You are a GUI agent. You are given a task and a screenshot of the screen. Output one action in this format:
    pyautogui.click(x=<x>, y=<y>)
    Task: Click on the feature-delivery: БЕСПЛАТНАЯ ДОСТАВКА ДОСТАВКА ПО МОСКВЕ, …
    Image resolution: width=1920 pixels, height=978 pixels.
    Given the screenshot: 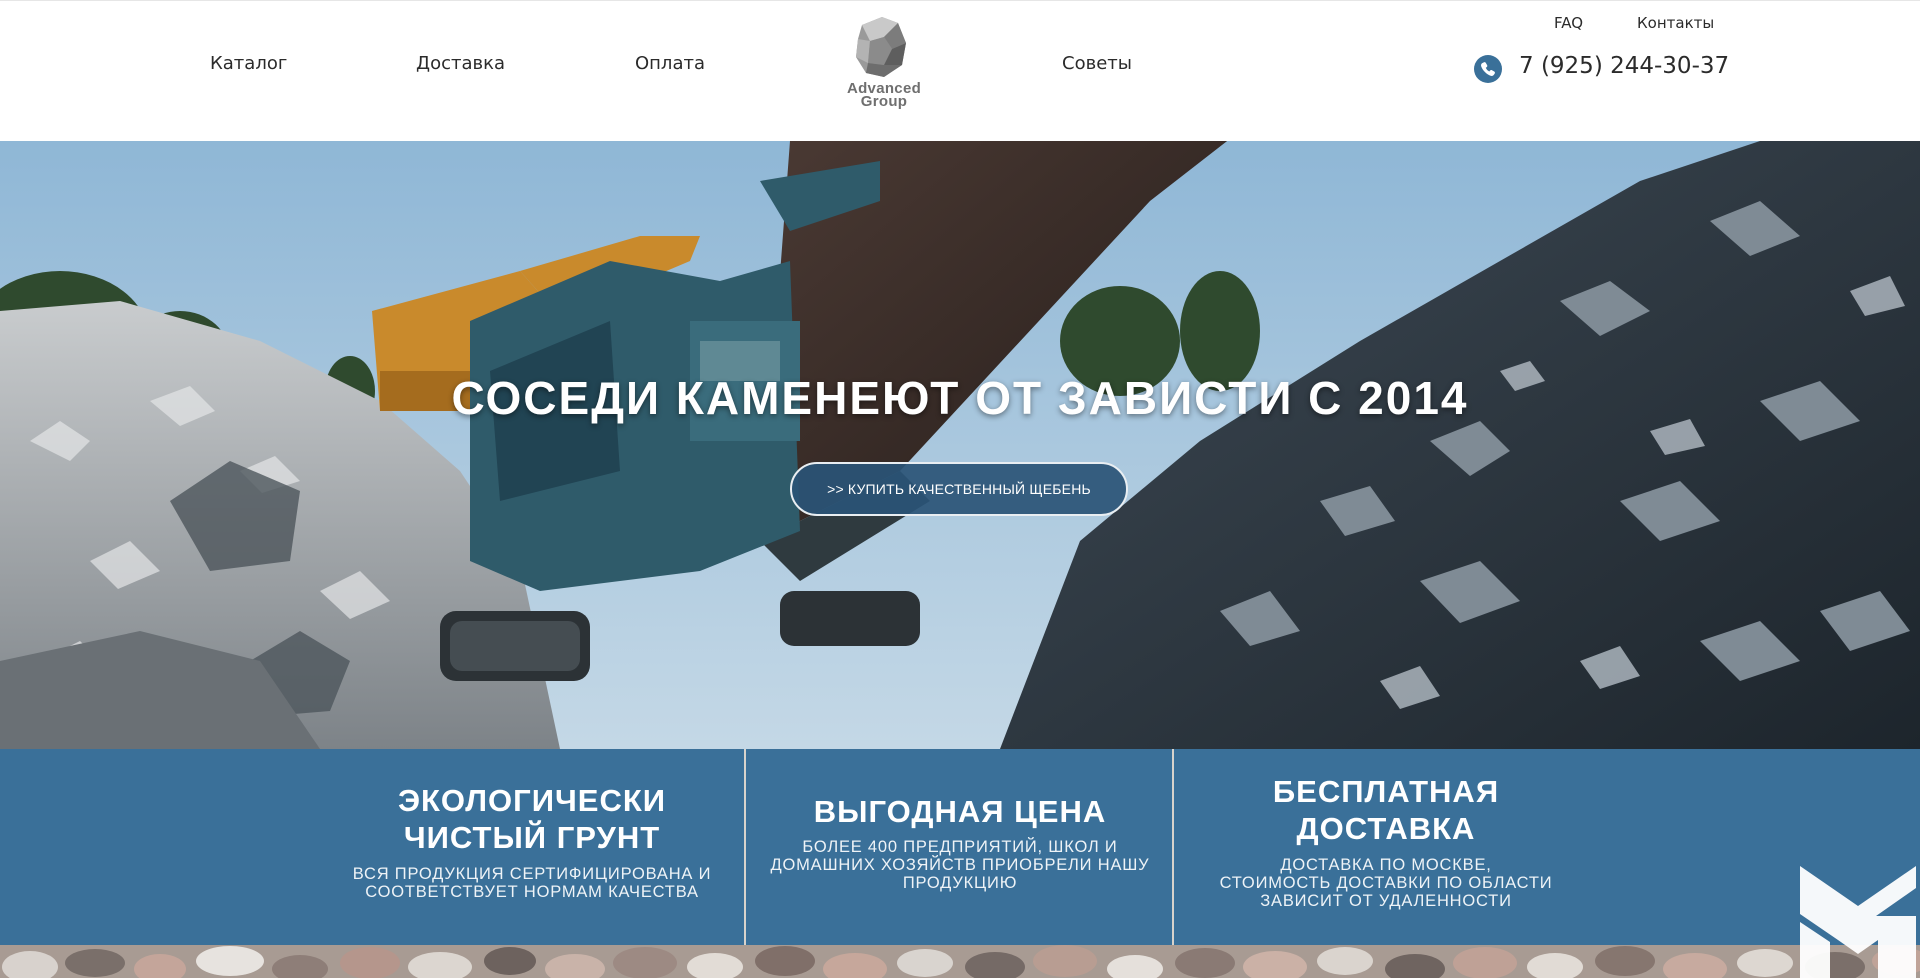 What is the action you would take?
    pyautogui.click(x=1386, y=847)
    